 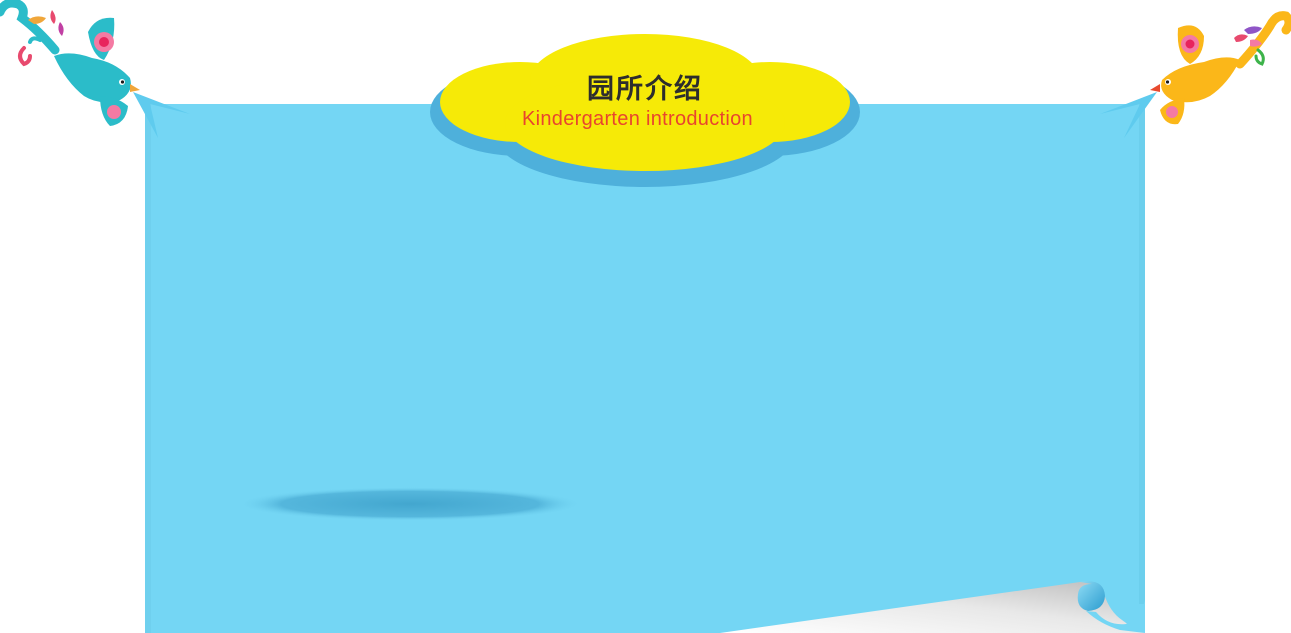 I want to click on oval-shadow, so click(x=410, y=504).